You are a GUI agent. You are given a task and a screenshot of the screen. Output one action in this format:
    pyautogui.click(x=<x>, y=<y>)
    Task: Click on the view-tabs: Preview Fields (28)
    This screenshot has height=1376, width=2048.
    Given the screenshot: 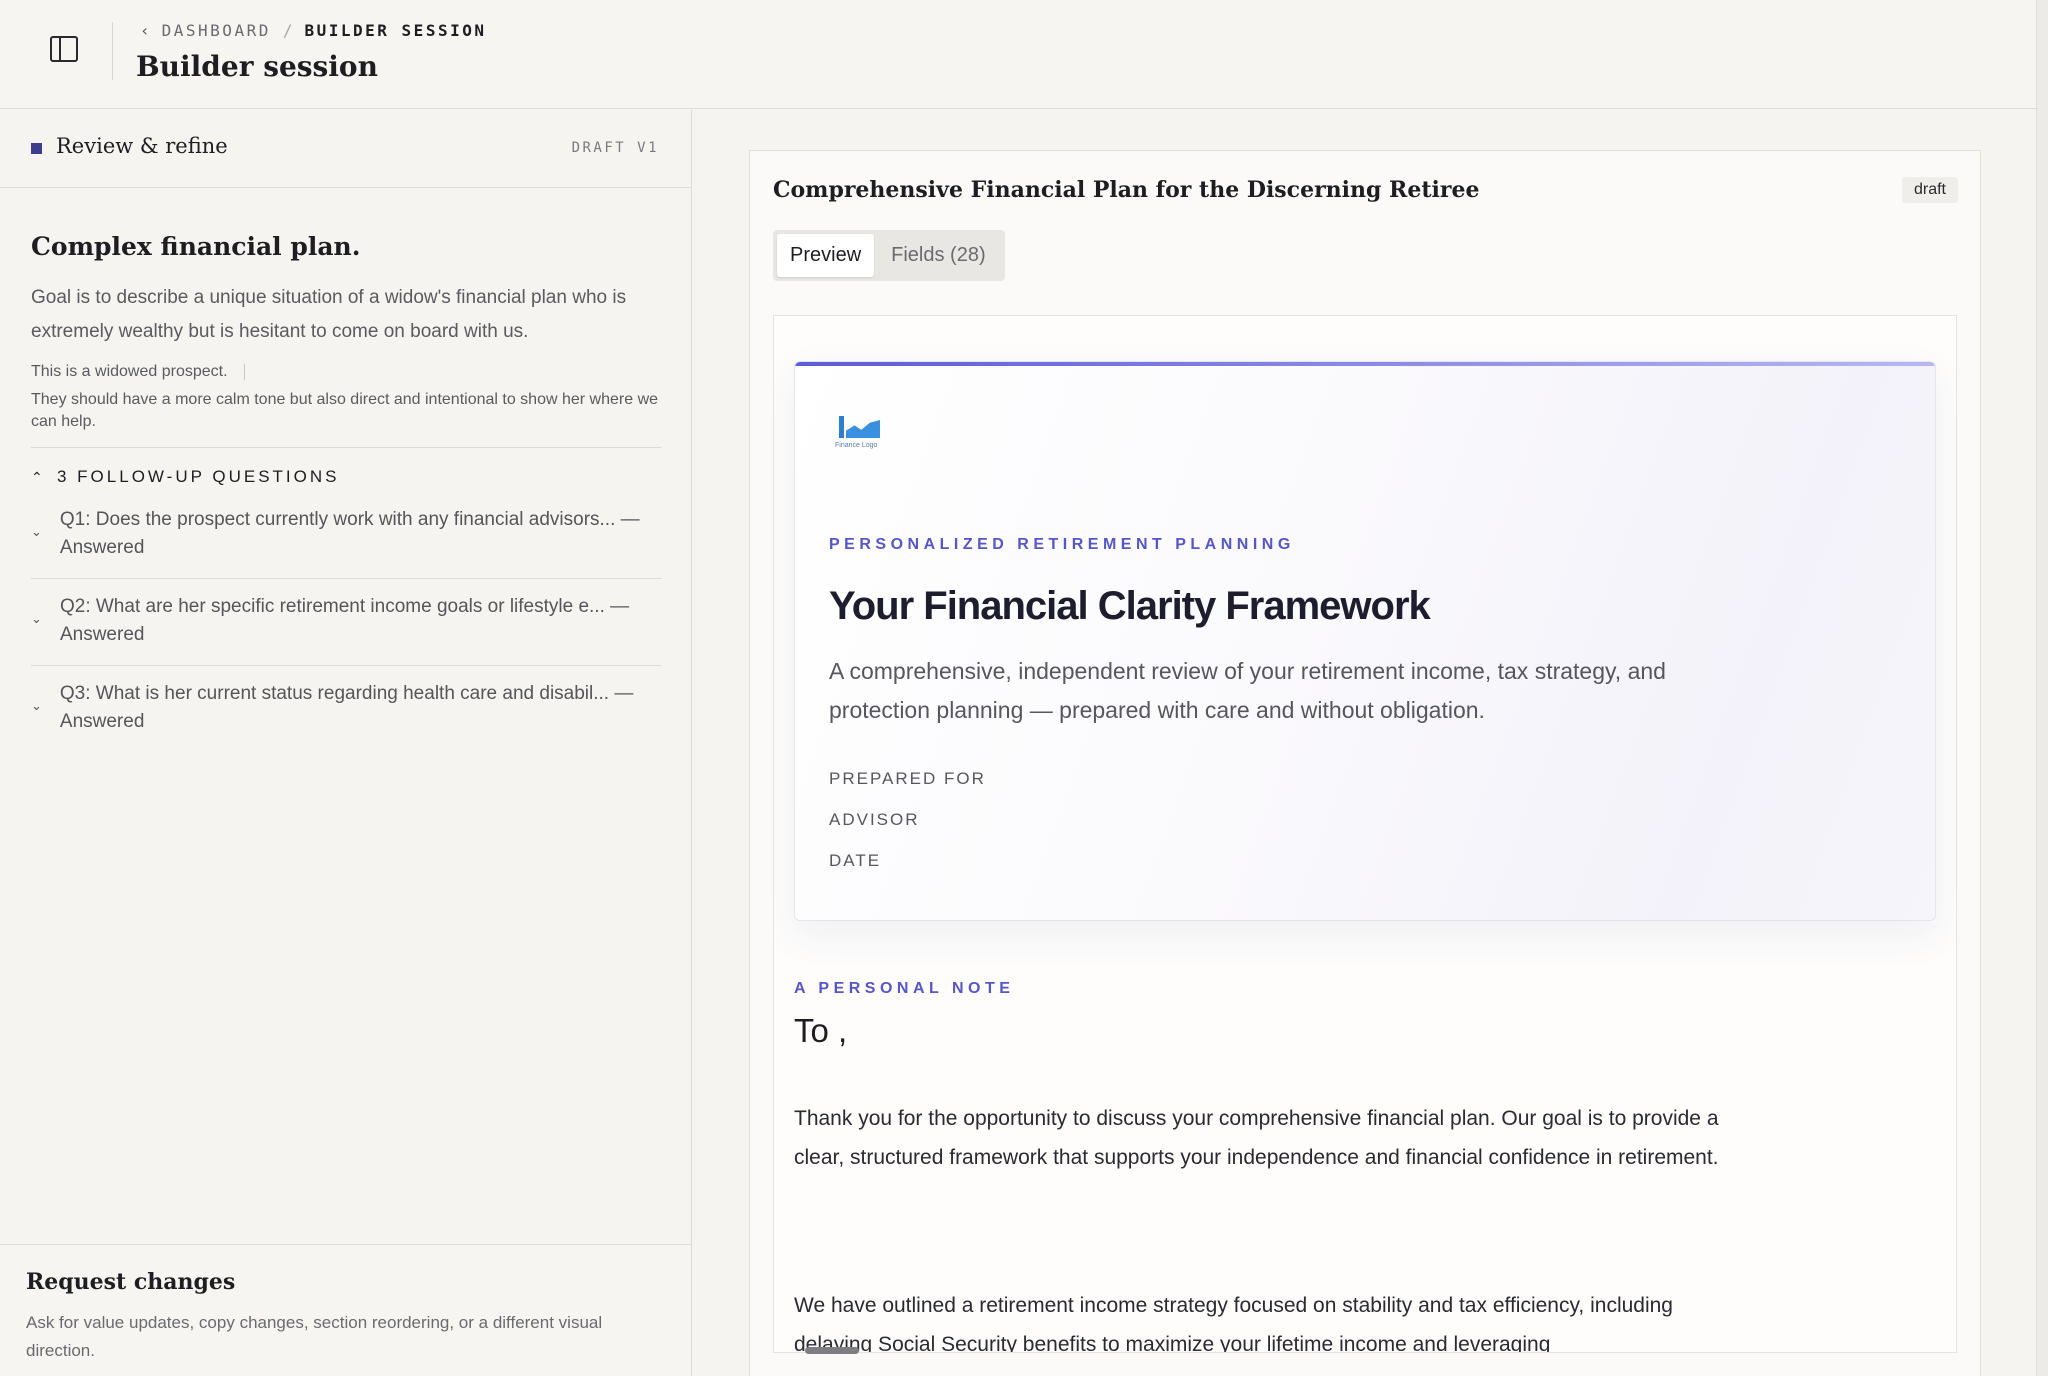 What is the action you would take?
    pyautogui.click(x=889, y=255)
    